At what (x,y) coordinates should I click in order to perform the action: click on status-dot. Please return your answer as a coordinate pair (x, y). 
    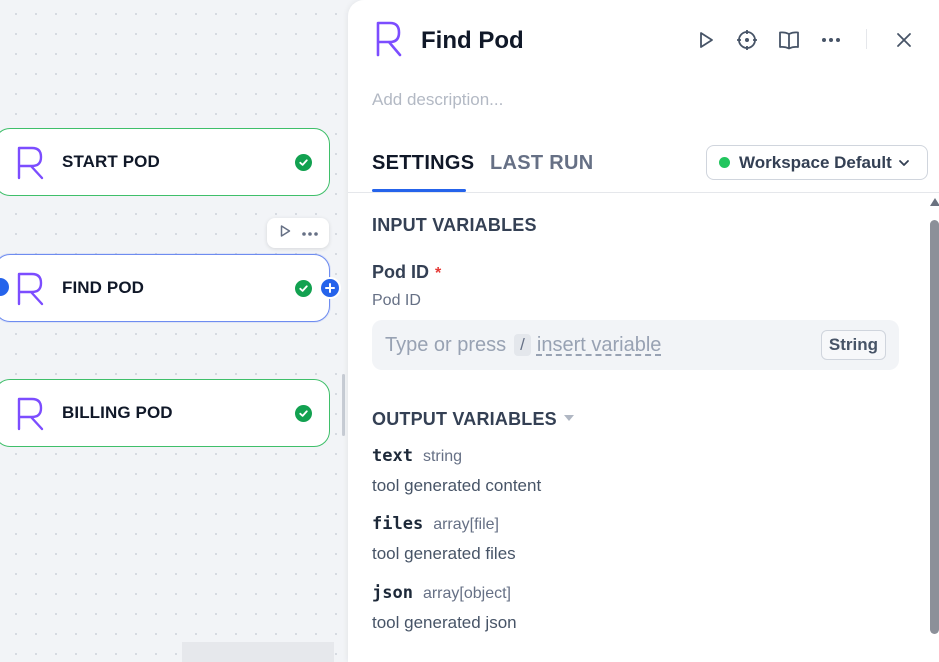
    Looking at the image, I should click on (724, 162).